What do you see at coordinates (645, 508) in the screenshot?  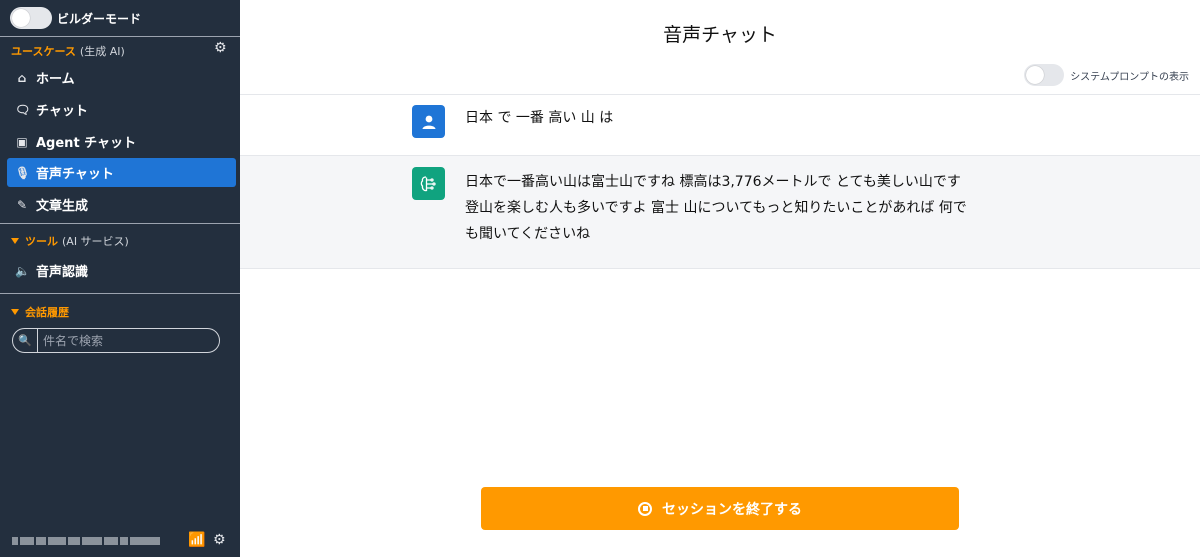 I see `stop-circle-icon` at bounding box center [645, 508].